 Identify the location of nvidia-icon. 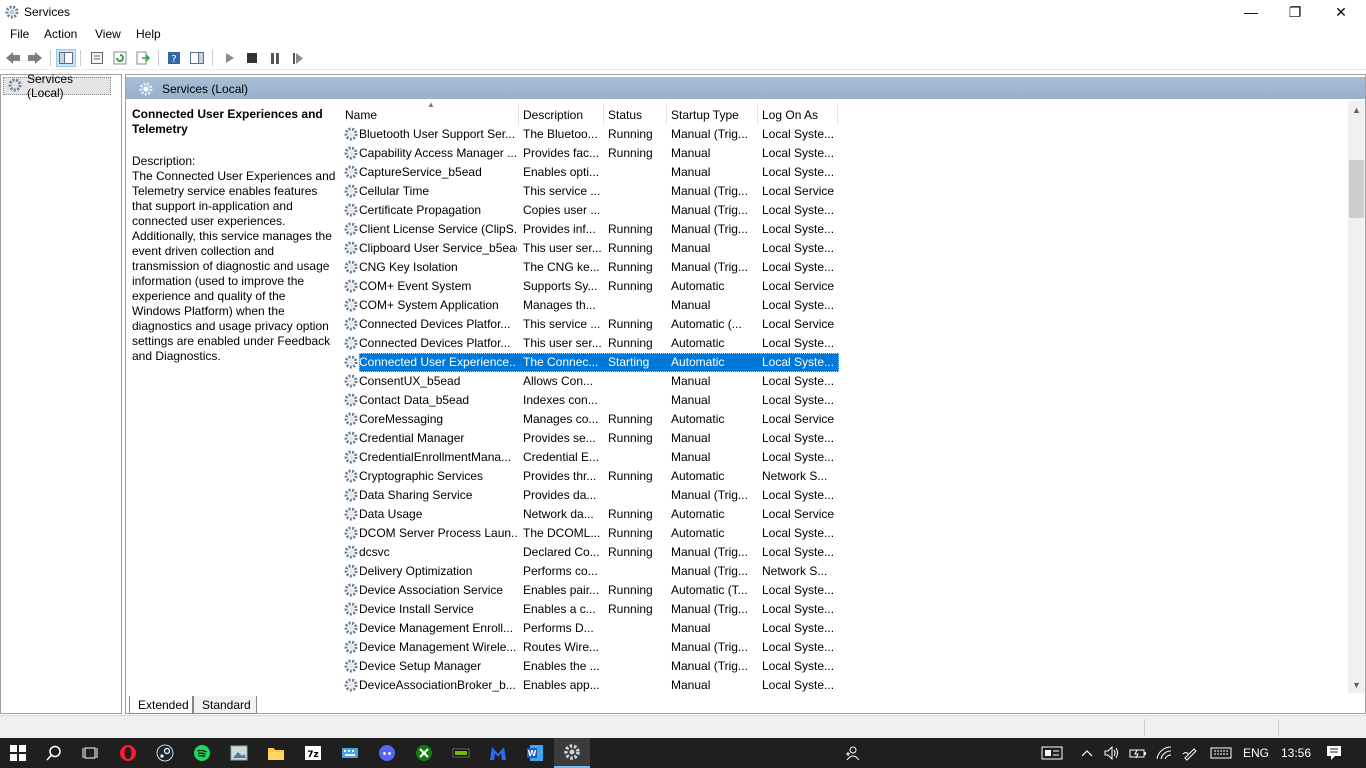
(461, 753).